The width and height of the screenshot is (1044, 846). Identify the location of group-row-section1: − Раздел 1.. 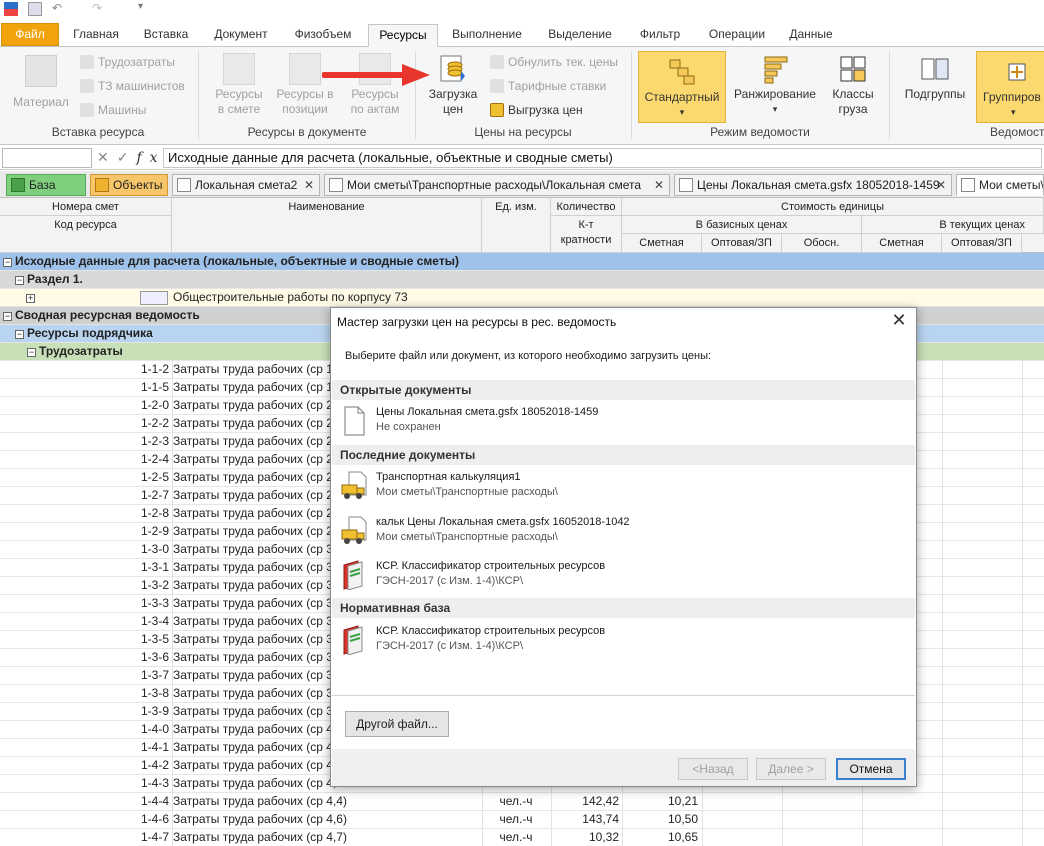
(522, 280).